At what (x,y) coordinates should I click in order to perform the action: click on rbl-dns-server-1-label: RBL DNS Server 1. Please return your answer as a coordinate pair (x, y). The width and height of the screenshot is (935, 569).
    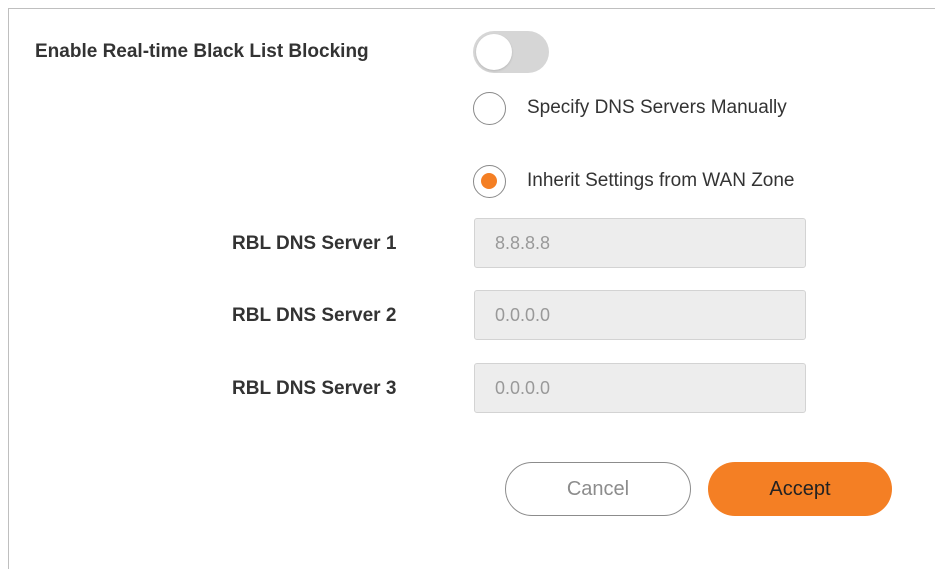
    Looking at the image, I should click on (314, 243).